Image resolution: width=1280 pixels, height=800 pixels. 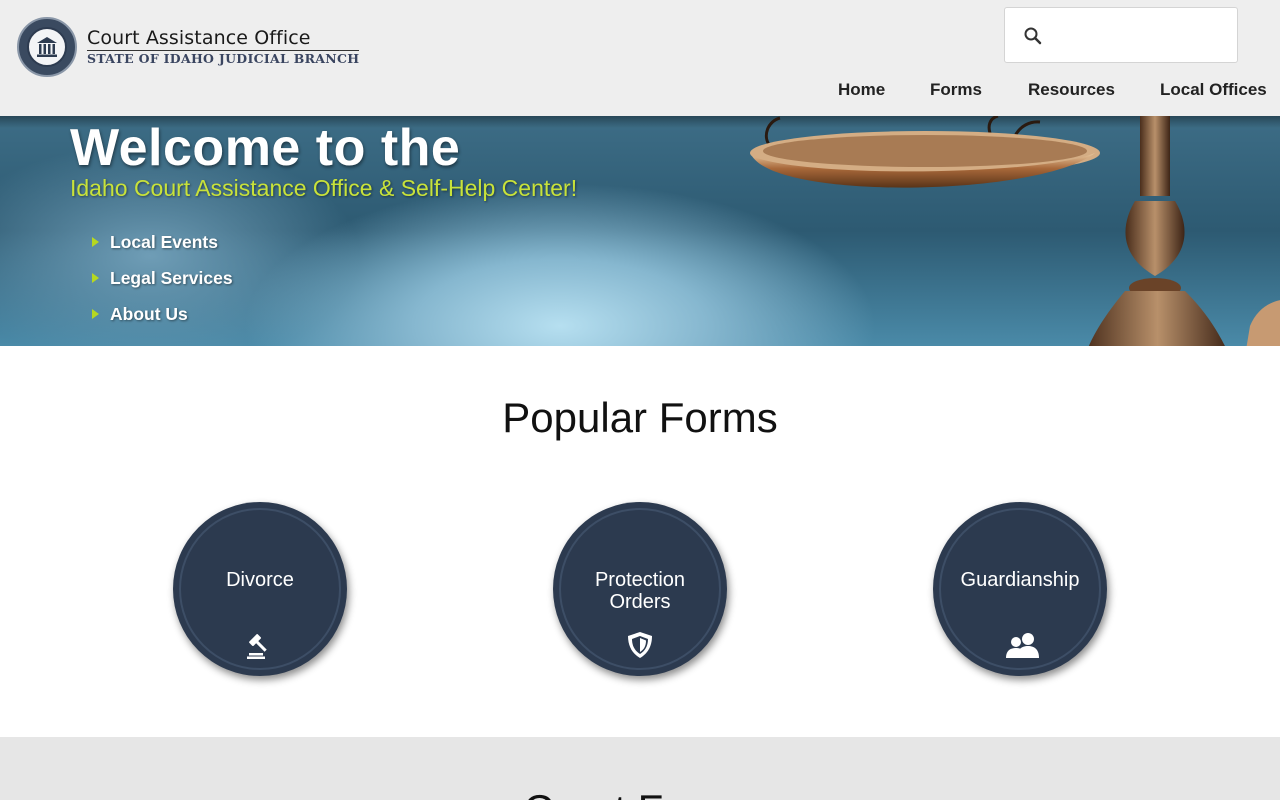 What do you see at coordinates (861, 90) in the screenshot?
I see `nav-home: Home` at bounding box center [861, 90].